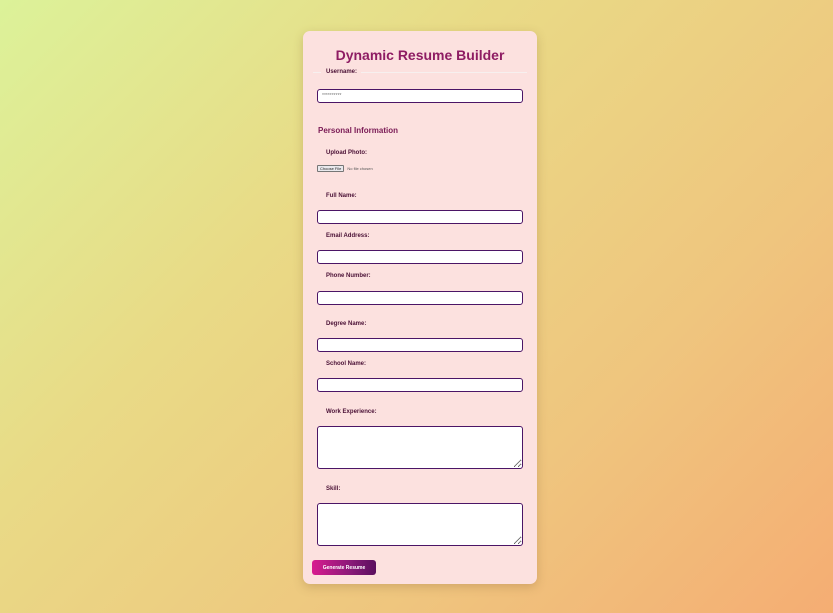 This screenshot has width=833, height=613. What do you see at coordinates (351, 412) in the screenshot?
I see `work-experience-label: Work Experience:` at bounding box center [351, 412].